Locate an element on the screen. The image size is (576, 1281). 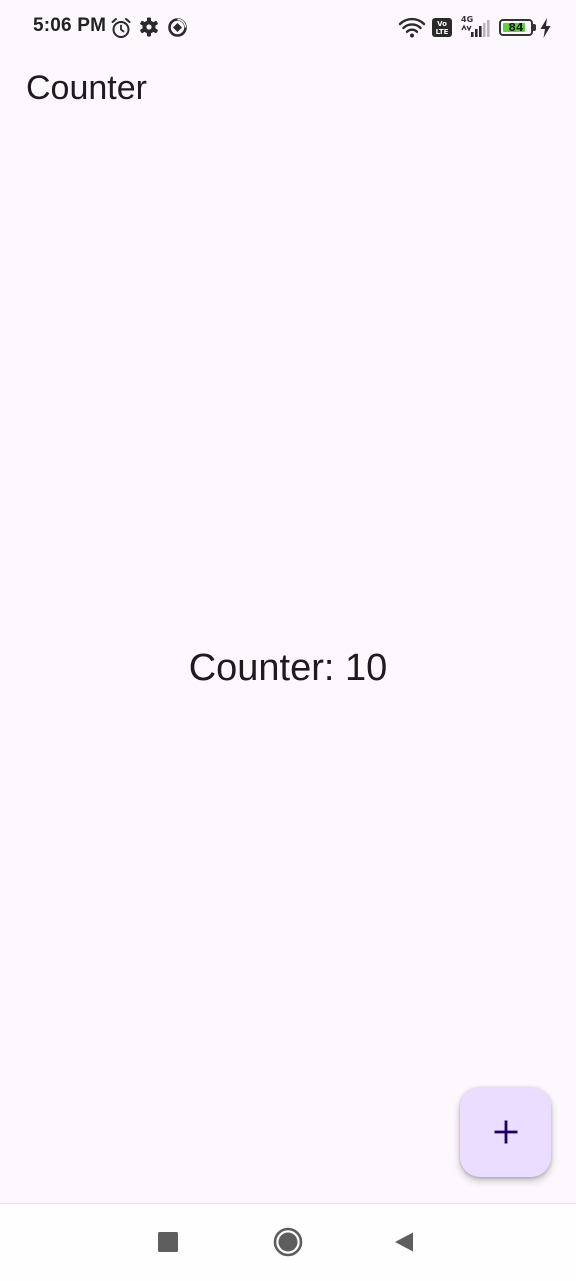
volte-label-bottom: LTE is located at coordinates (442, 32).